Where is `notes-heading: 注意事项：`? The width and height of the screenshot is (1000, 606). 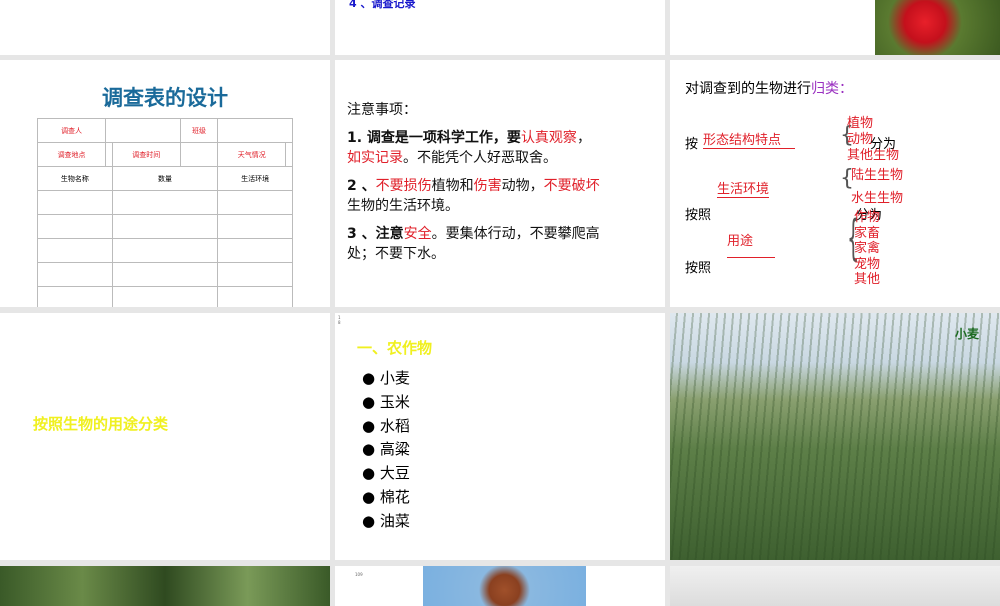 notes-heading: 注意事项： is located at coordinates (382, 110).